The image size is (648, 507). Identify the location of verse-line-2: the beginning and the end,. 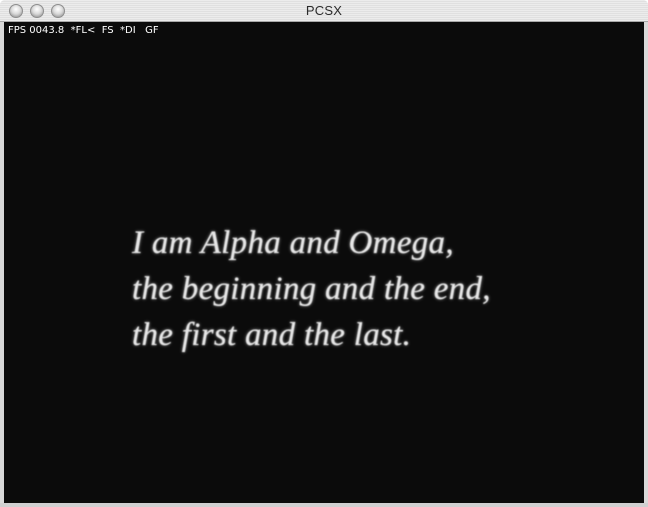
(311, 289).